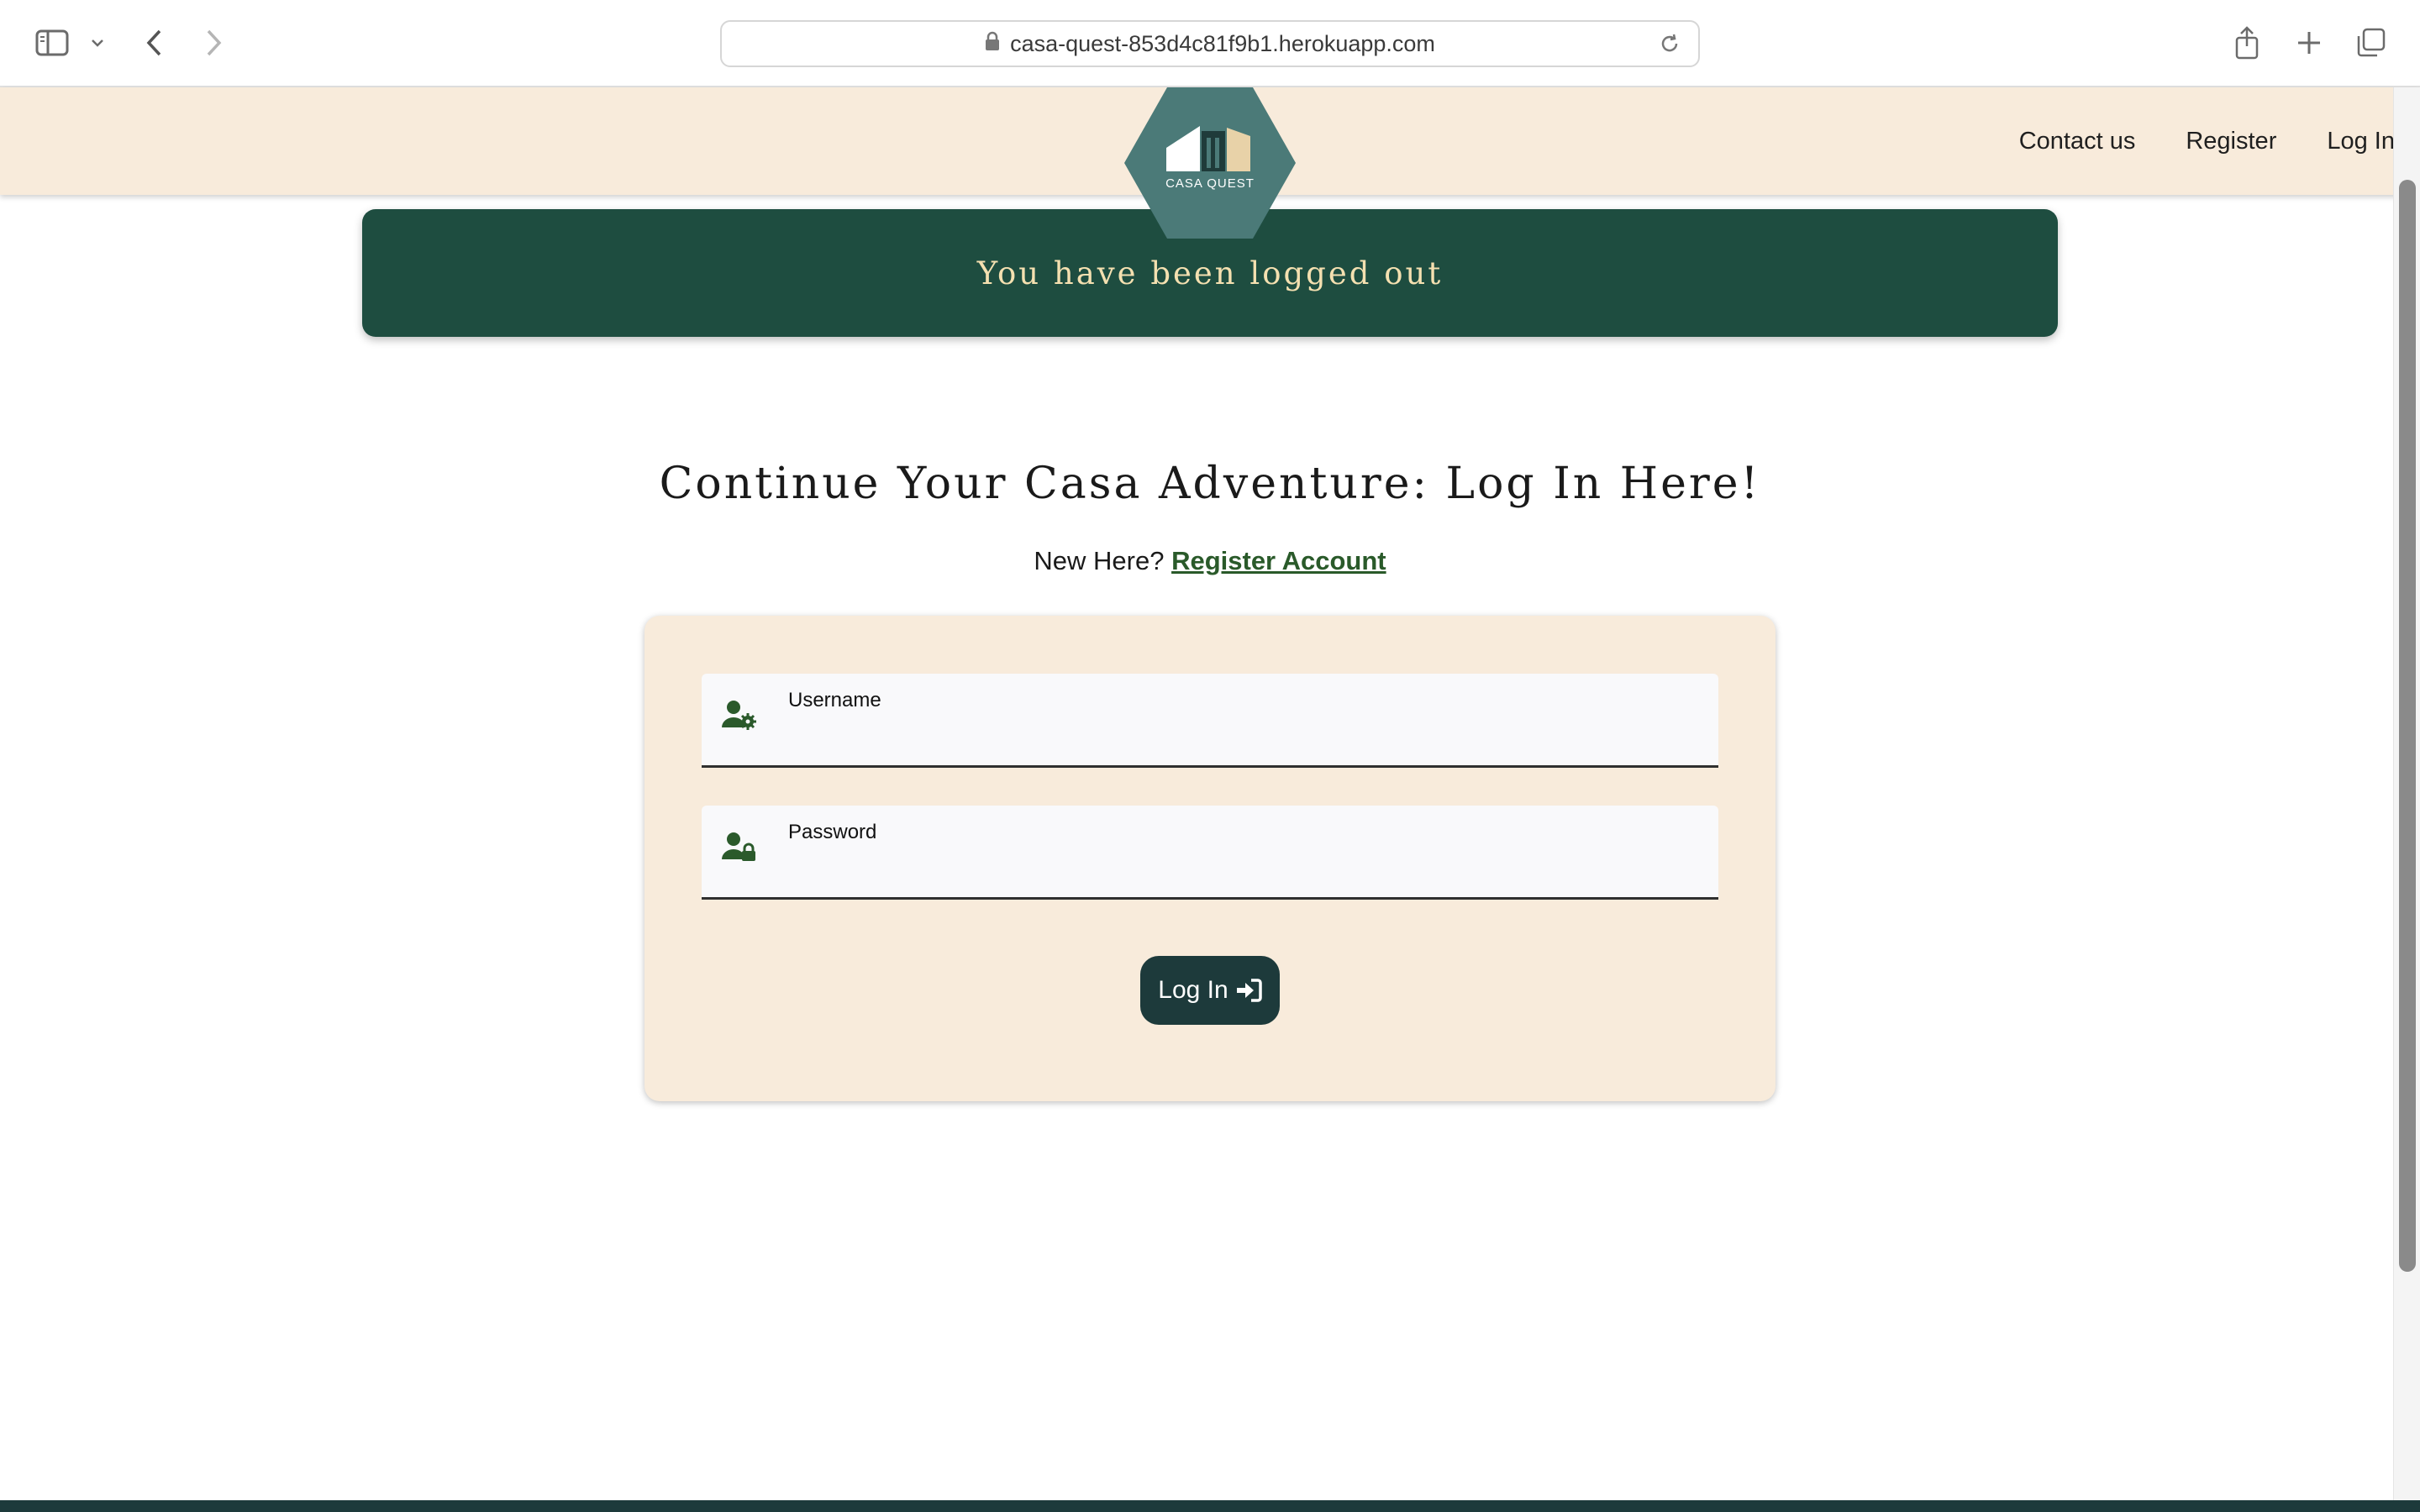 This screenshot has width=2420, height=1512. What do you see at coordinates (2407, 726) in the screenshot?
I see `scrollbar-thumb` at bounding box center [2407, 726].